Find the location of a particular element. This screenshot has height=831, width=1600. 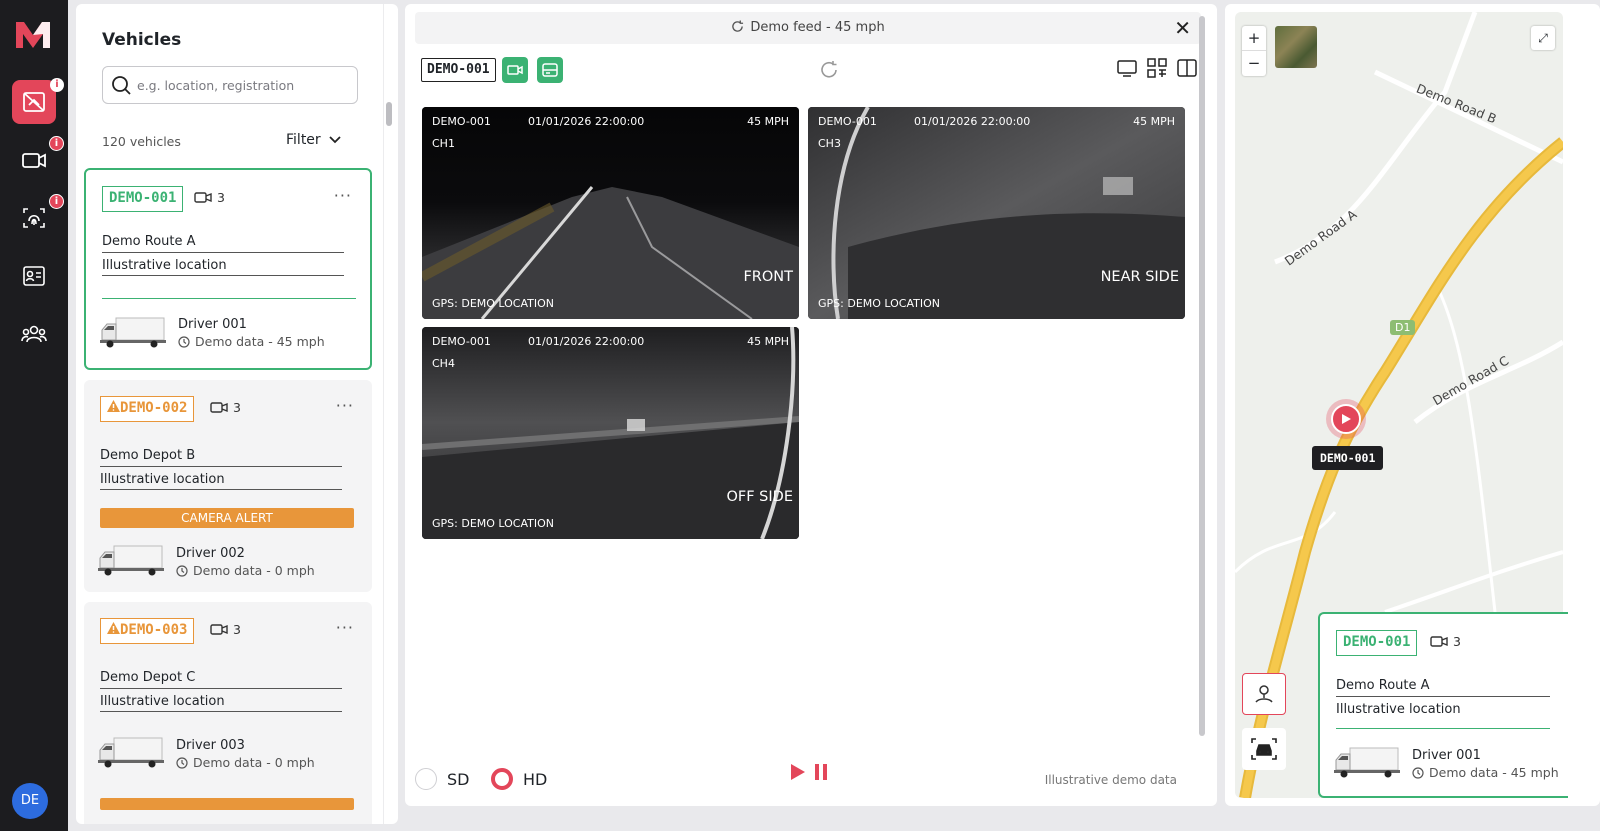

feed-side-label: FRONT is located at coordinates (768, 277).